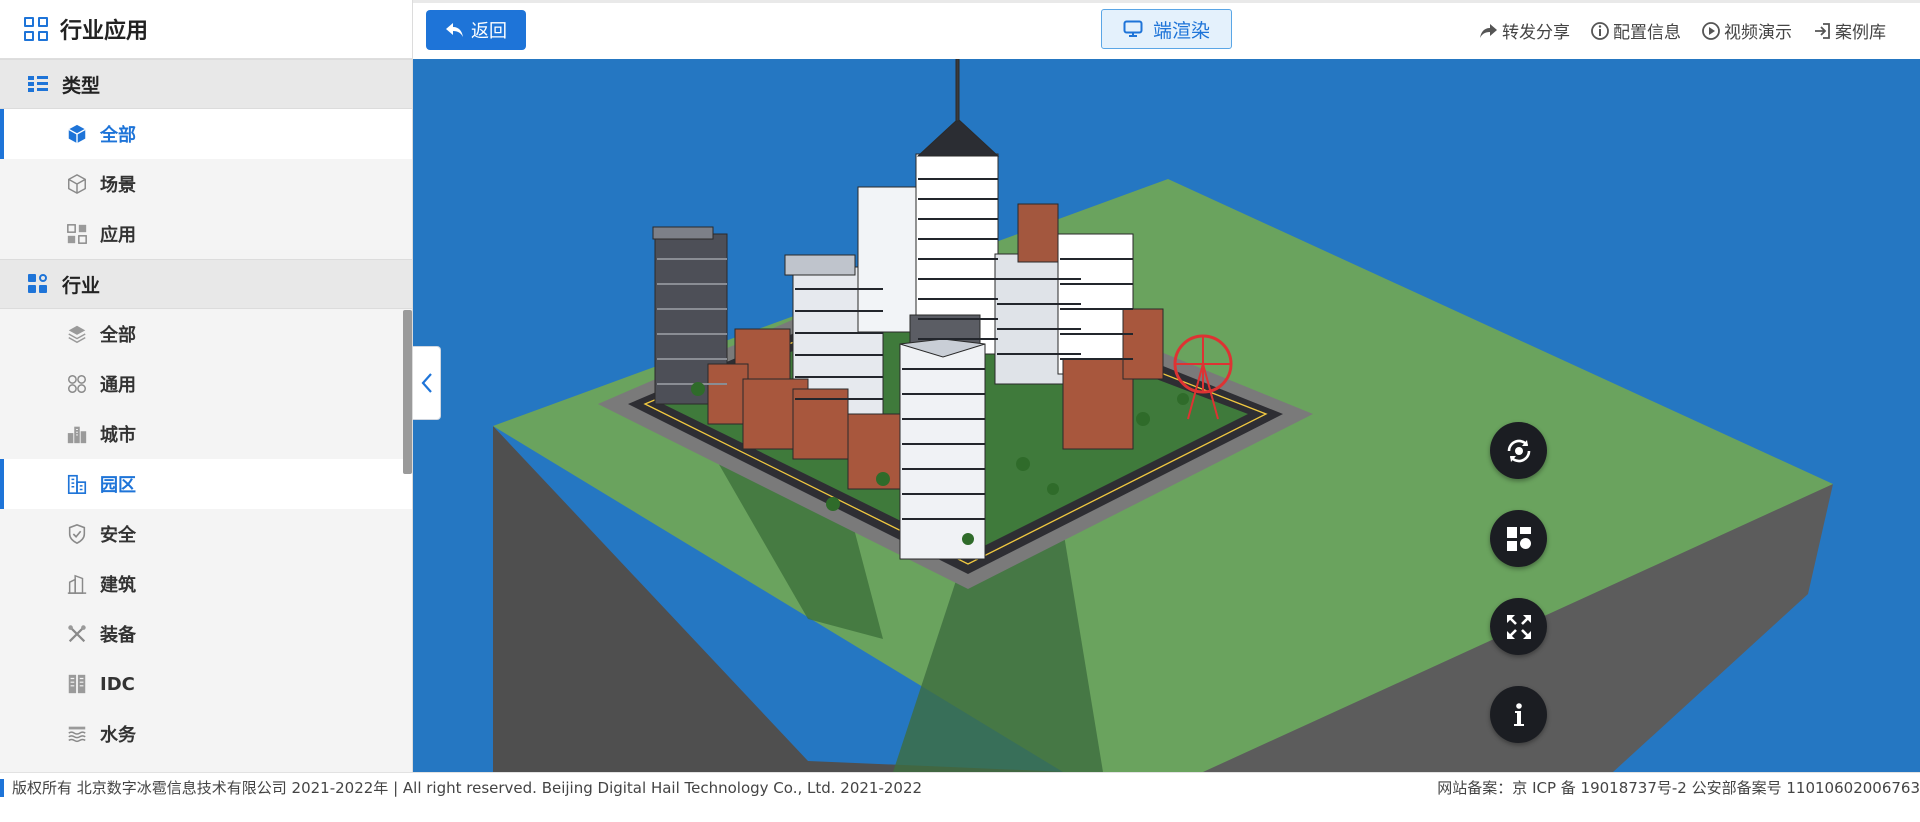 This screenshot has width=1920, height=822. I want to click on city-icon, so click(77, 434).